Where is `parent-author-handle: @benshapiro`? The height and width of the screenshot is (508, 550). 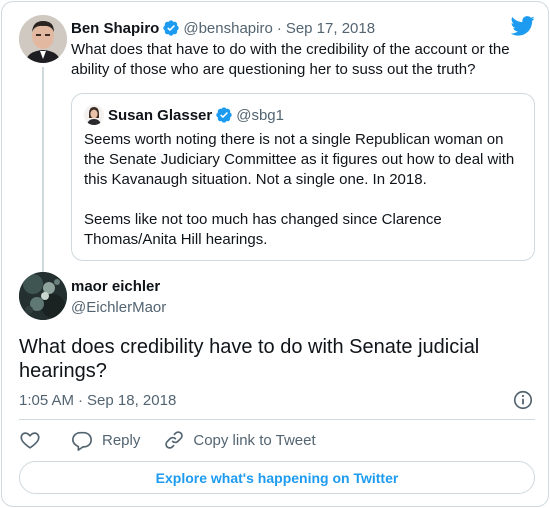 parent-author-handle: @benshapiro is located at coordinates (227, 28).